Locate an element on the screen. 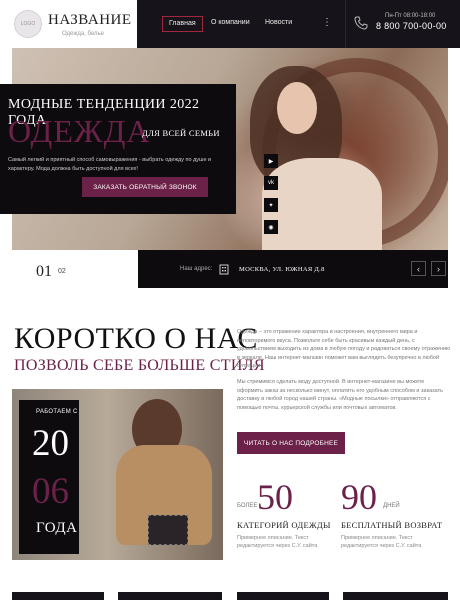 The width and height of the screenshot is (460, 600). header-brand-area: LOGO НАЗВАНИЕ Одежда, белье is located at coordinates (68, 24).